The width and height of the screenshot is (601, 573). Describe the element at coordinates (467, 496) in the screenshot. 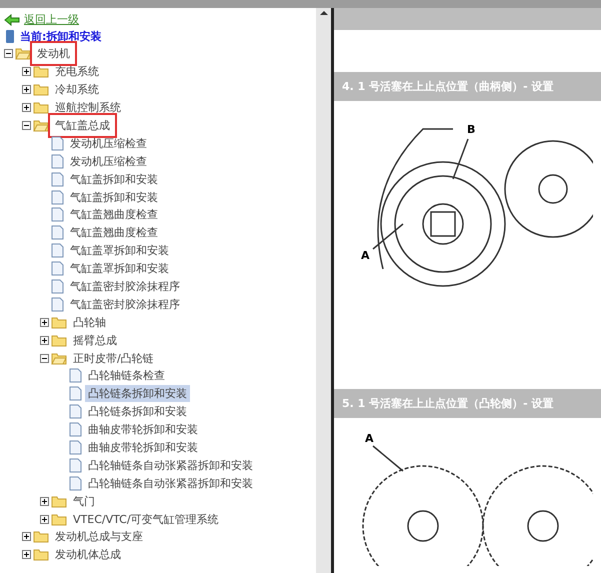

I see `camshaft-sprocket-drawing: A` at that location.